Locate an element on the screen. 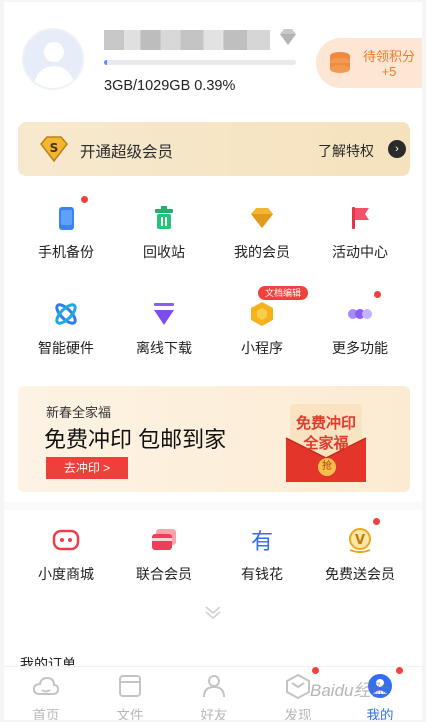 This screenshot has height=722, width=426. super-vip-s-icon: S is located at coordinates (54, 149).